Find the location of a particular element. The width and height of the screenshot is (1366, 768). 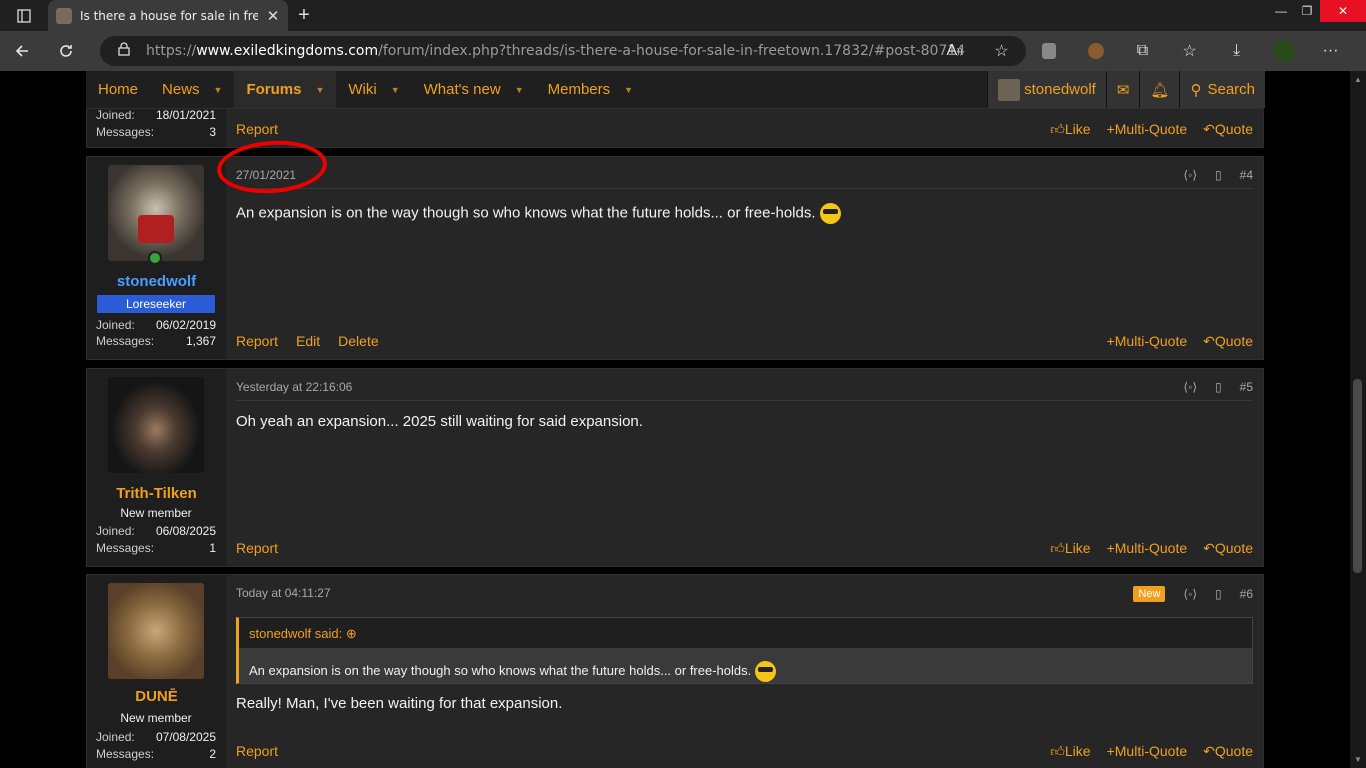

page-scrollbar: ▲ ▼ is located at coordinates (1358, 419).